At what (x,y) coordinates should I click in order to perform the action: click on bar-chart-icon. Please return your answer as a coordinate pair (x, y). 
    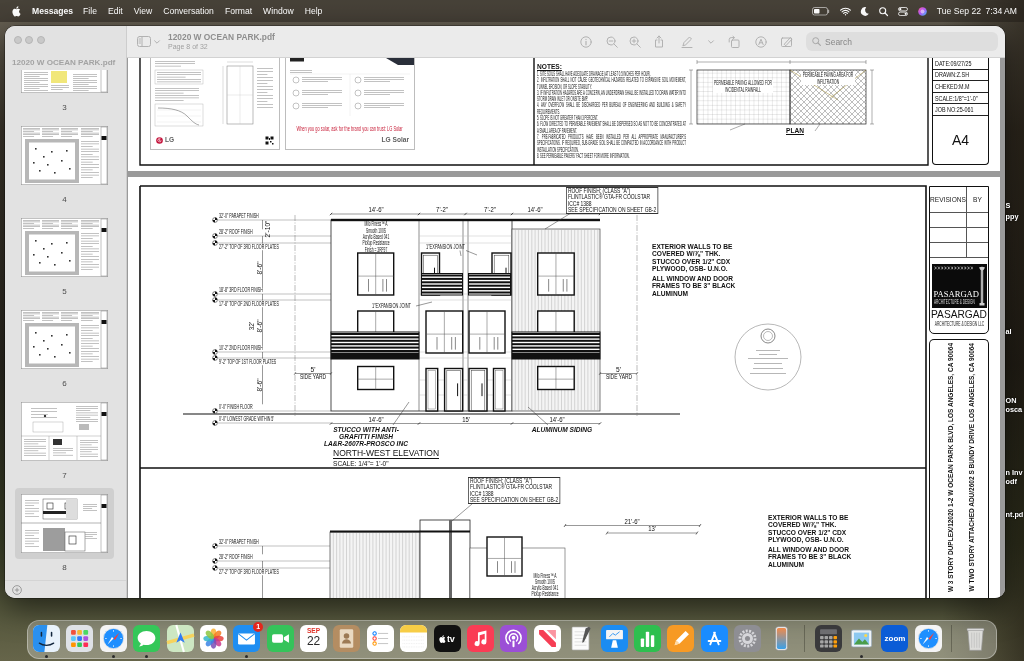
    Looking at the image, I should click on (647, 638).